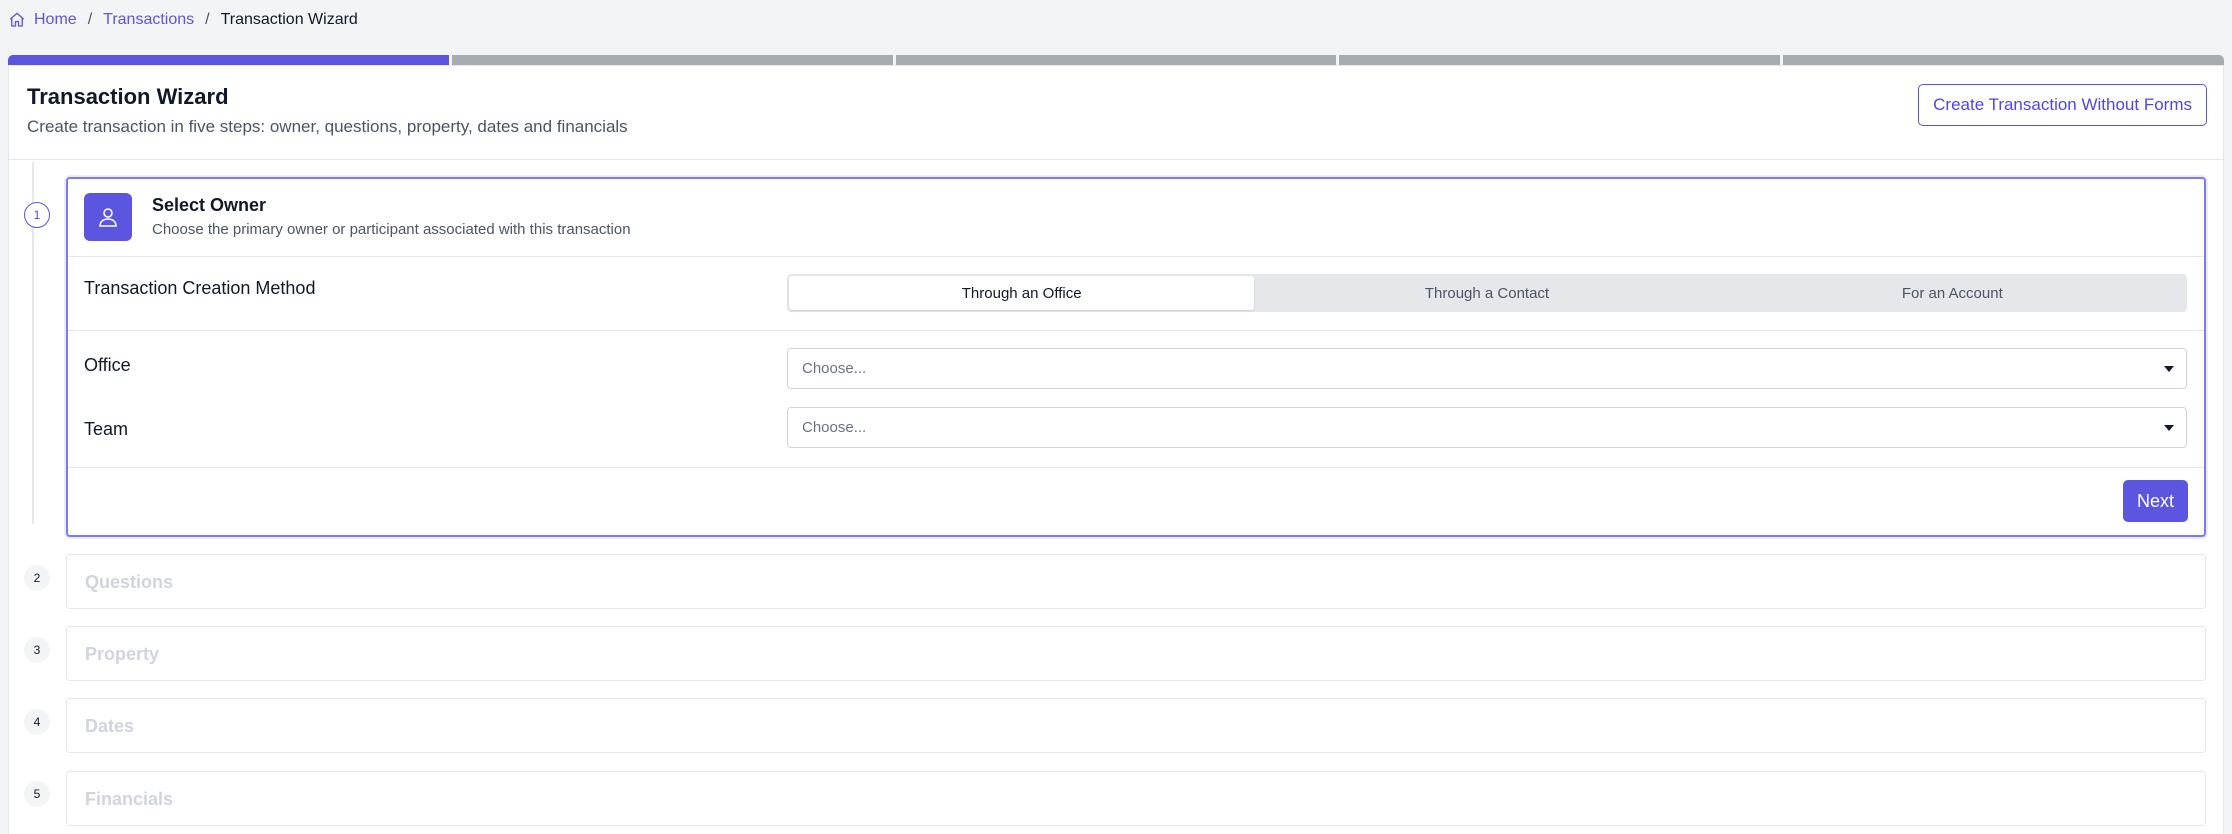 The height and width of the screenshot is (834, 2232). I want to click on step-number-1: 1, so click(37, 215).